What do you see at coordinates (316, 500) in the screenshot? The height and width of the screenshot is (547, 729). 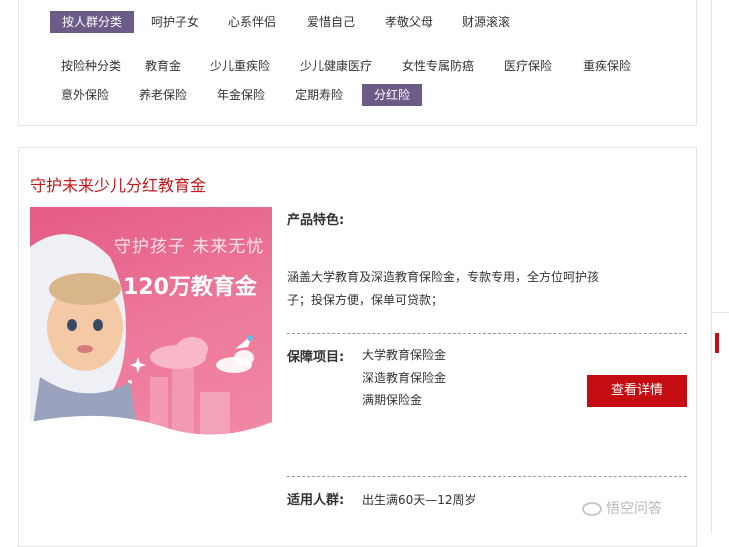 I see `audience-label: 适用人群:` at bounding box center [316, 500].